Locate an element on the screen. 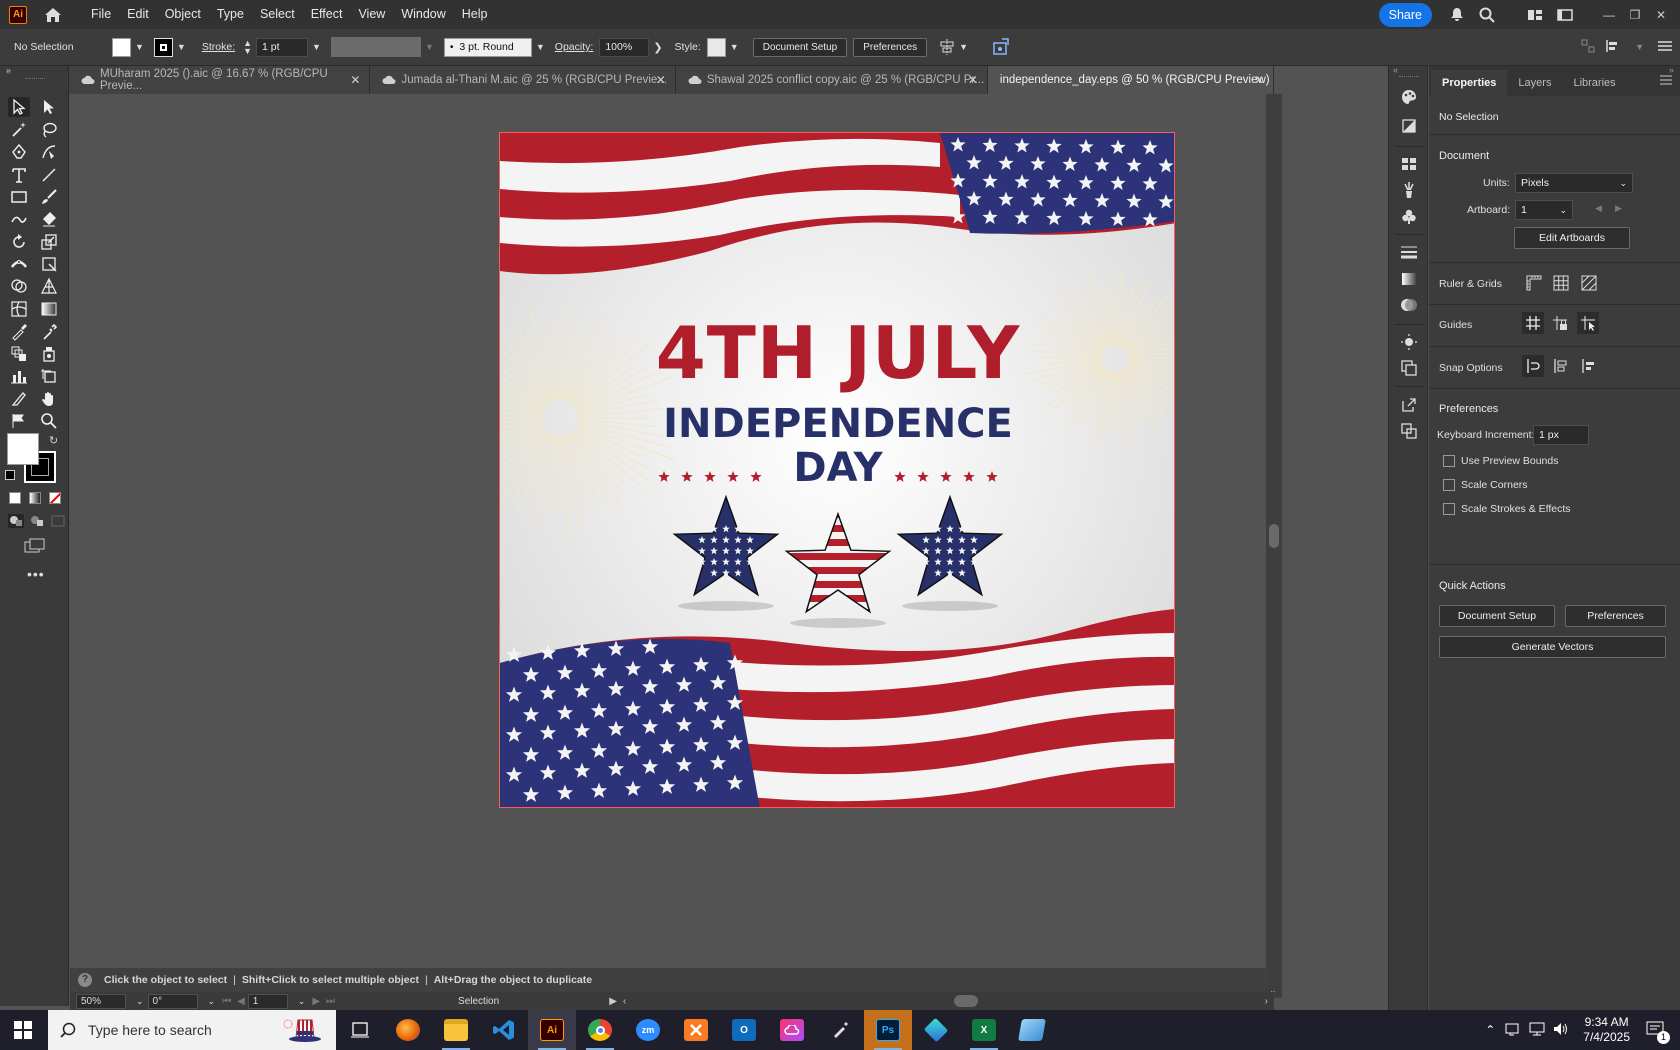  curvature-tool-icon is located at coordinates (49, 152).